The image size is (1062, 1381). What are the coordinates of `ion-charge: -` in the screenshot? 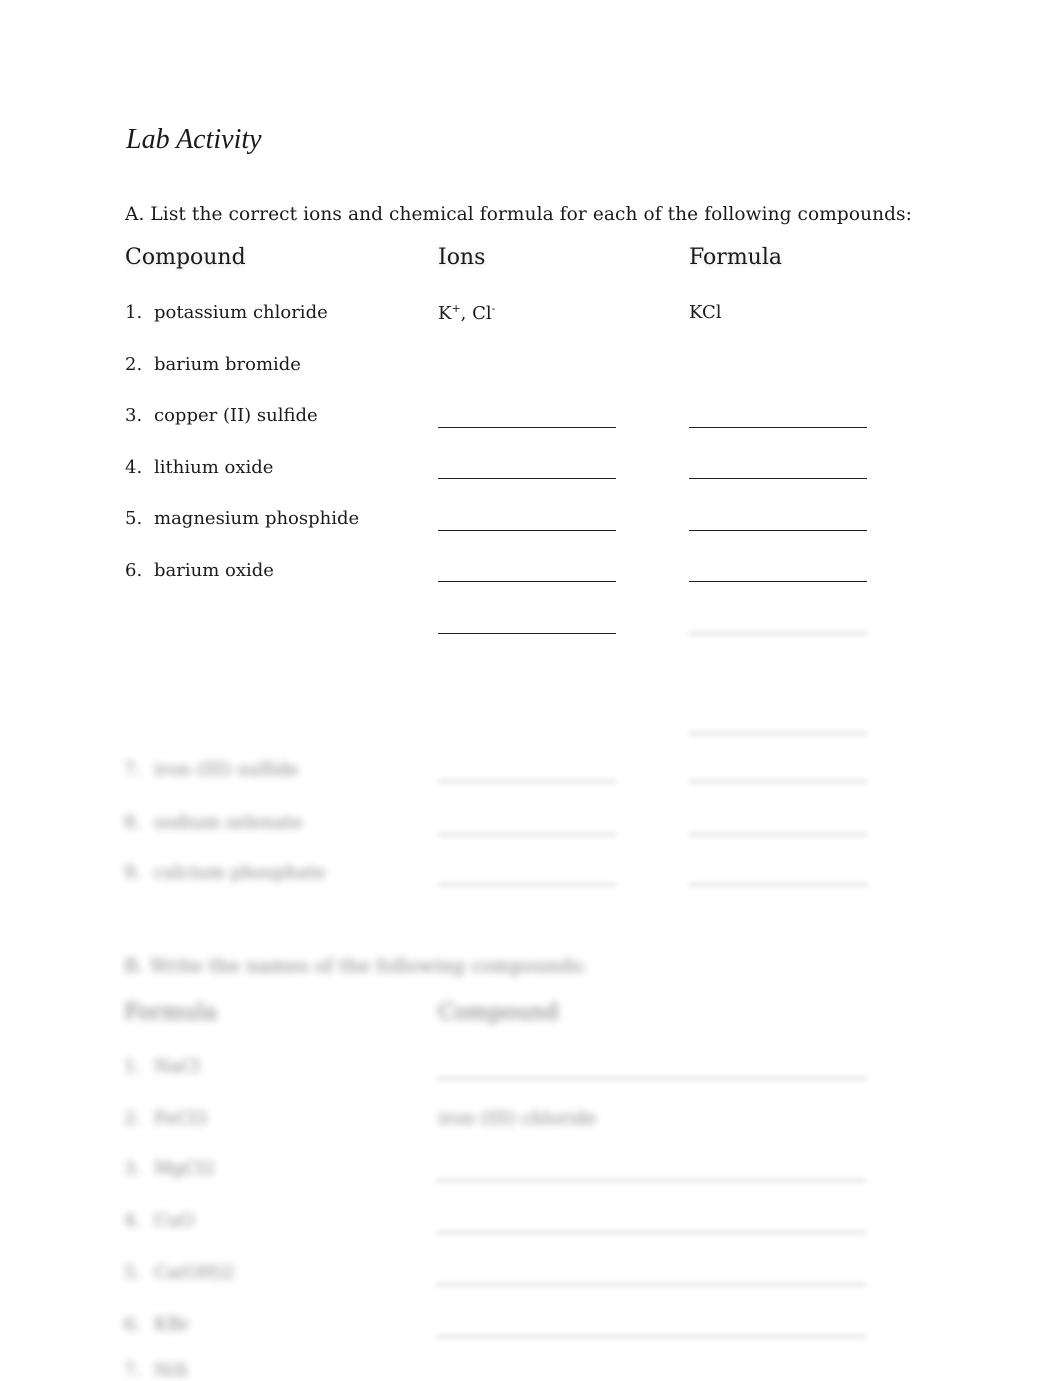 It's located at (493, 308).